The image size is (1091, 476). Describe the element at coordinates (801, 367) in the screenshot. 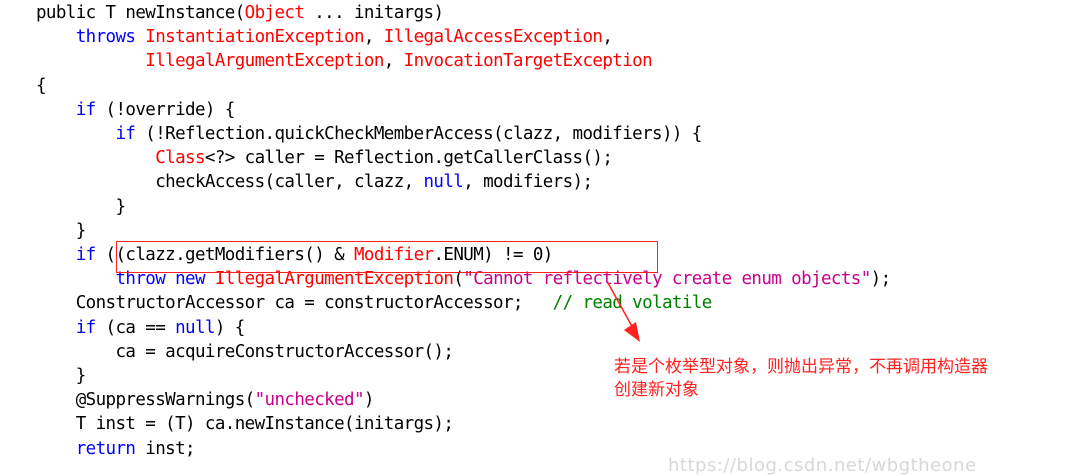

I see `annotation-line-1: 若是个枚举型对象，则抛出异常，不再调用构造器` at that location.